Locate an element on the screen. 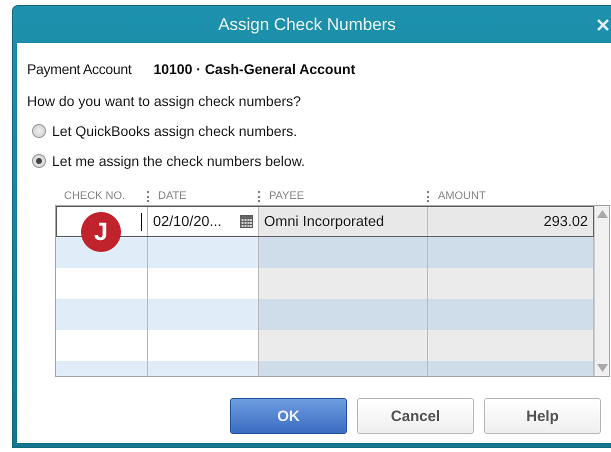 The width and height of the screenshot is (611, 452). field-label: Payment Account is located at coordinates (79, 69).